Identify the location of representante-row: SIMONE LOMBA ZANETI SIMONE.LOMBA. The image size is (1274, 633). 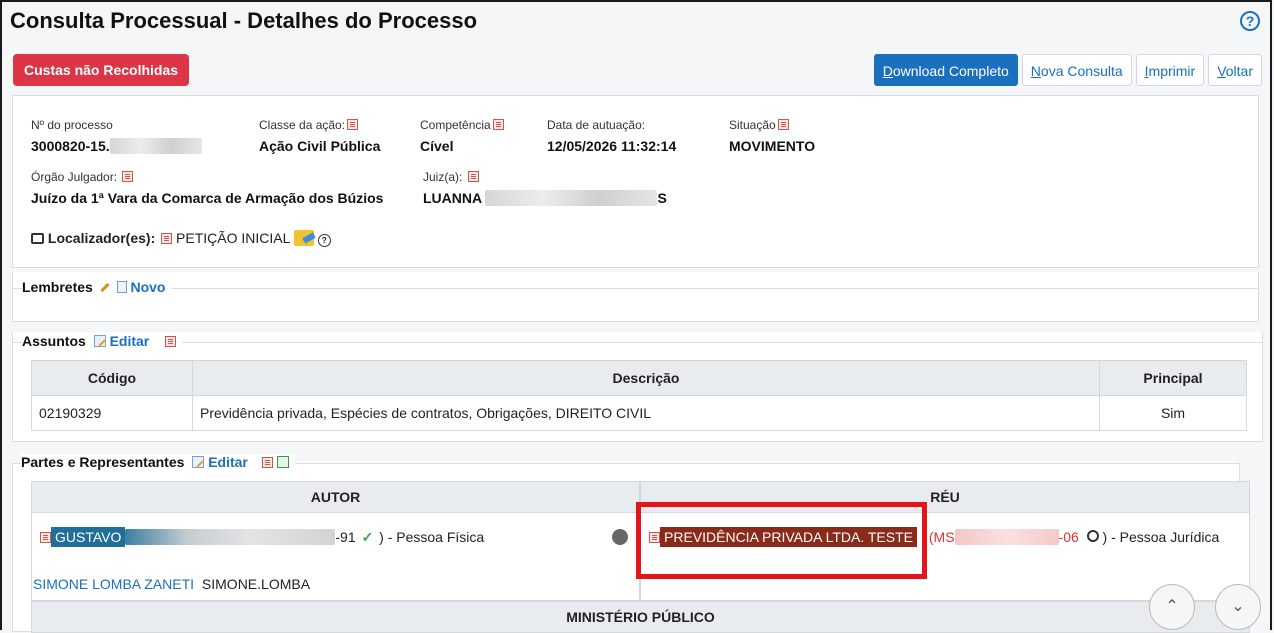
(171, 584).